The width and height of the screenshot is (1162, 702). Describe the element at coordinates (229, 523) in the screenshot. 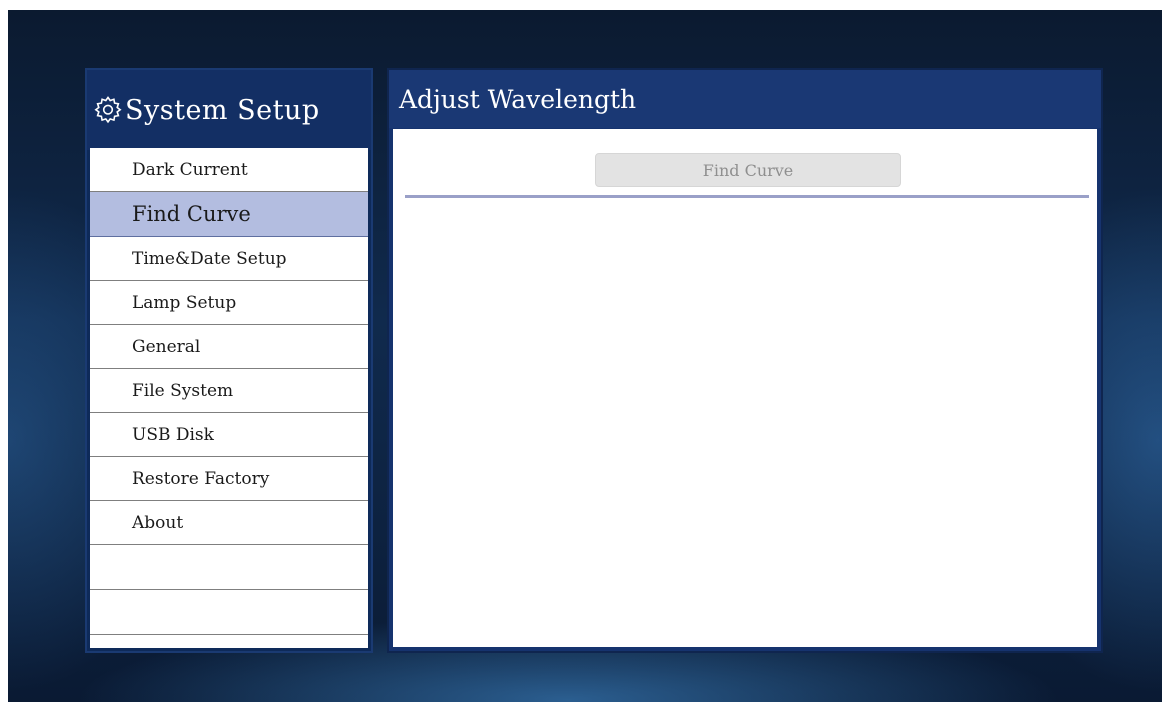

I see `menu-item-about: About` at that location.